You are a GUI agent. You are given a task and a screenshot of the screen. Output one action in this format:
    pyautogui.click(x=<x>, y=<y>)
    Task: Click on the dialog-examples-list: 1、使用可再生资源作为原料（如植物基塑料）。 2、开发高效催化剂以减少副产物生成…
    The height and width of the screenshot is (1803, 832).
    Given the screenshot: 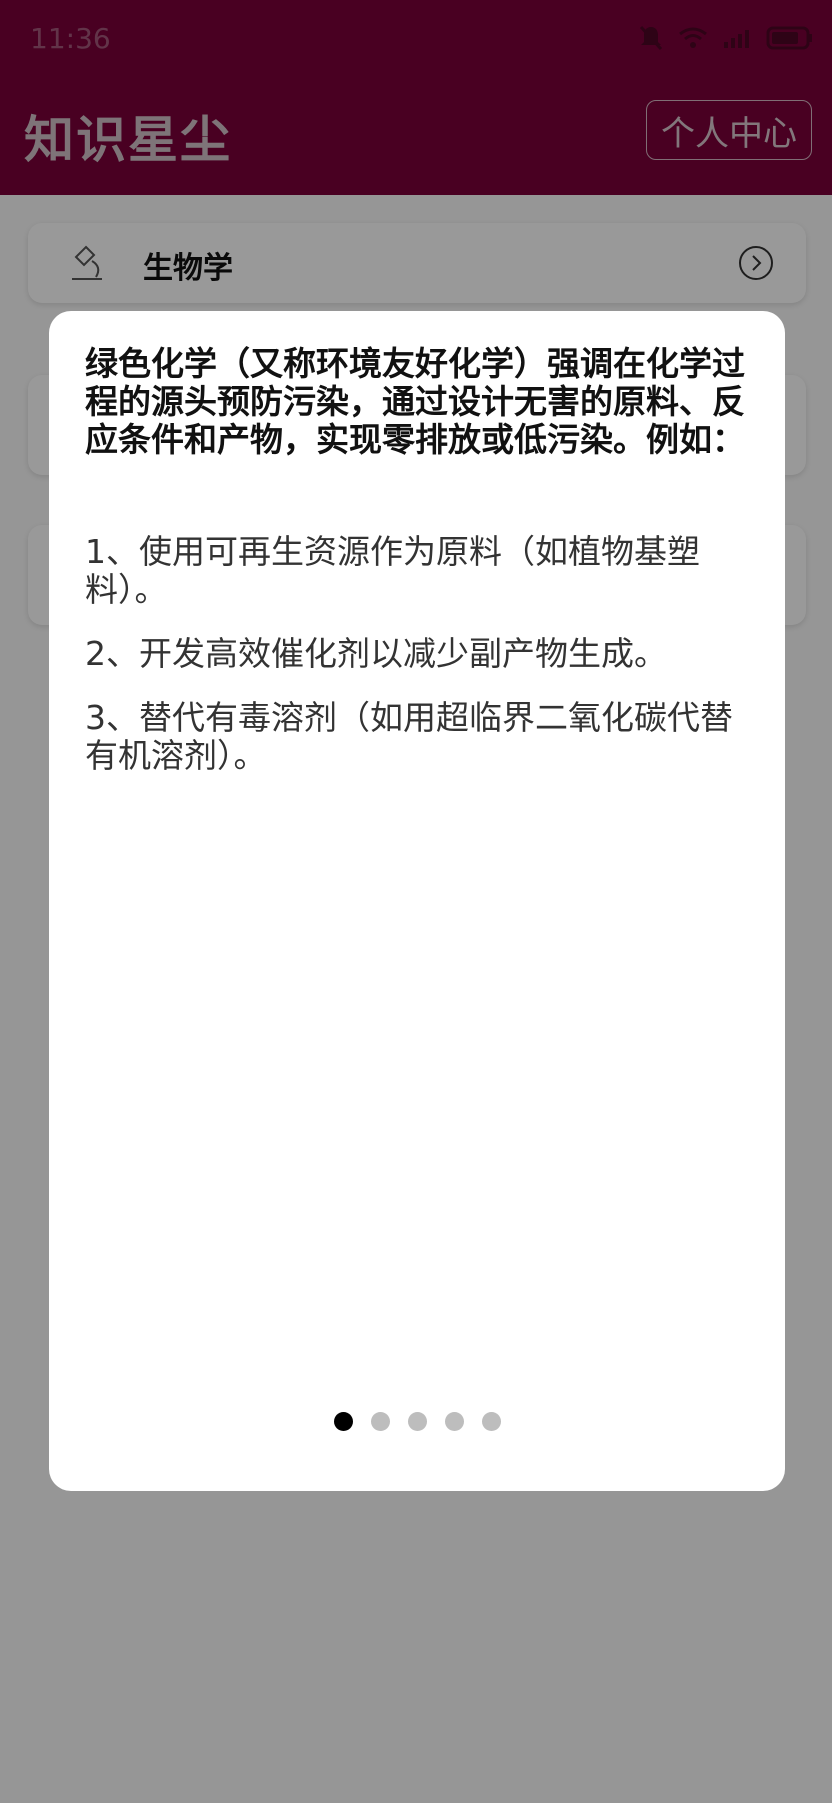 What is the action you would take?
    pyautogui.click(x=420, y=667)
    